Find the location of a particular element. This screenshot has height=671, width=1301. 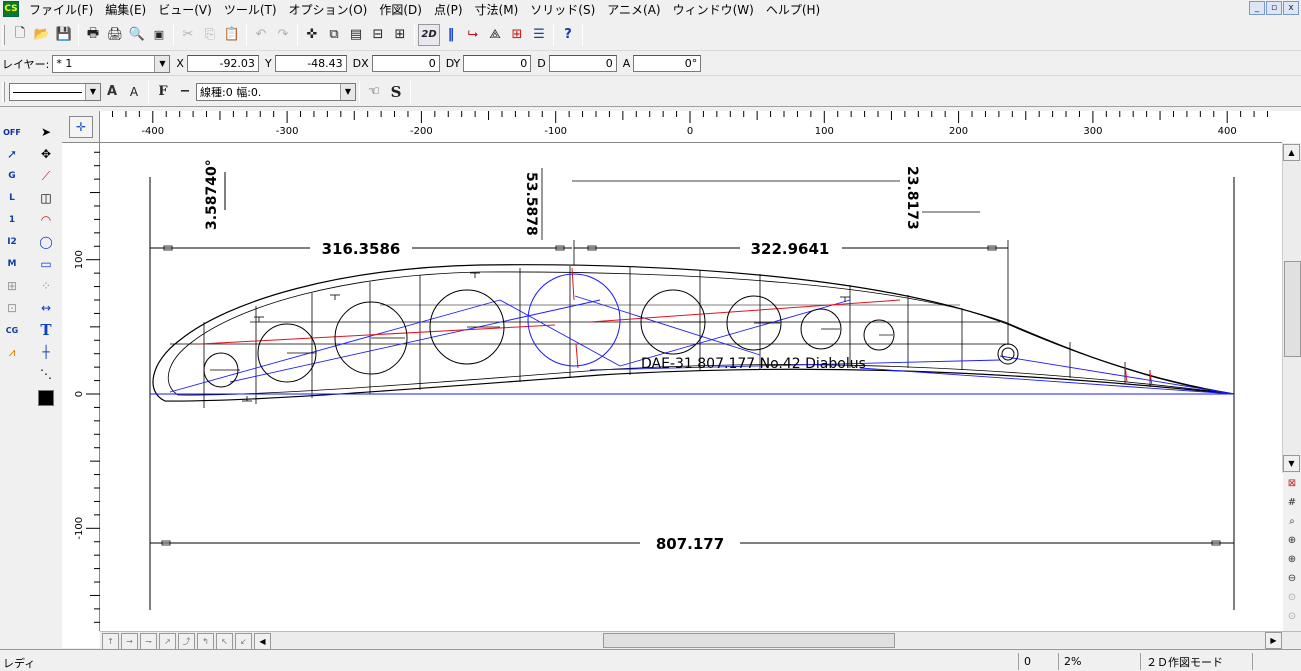

axis-icon: ⮡ is located at coordinates (473, 35).